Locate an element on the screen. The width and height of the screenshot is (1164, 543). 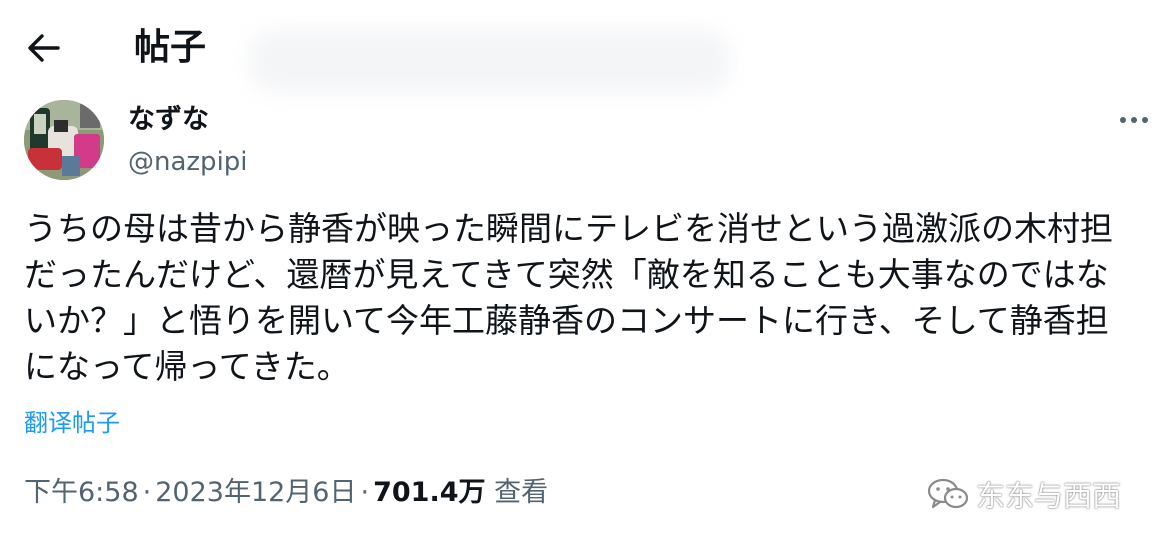
post-text-line: になって帰ってきた。 is located at coordinates (187, 366).